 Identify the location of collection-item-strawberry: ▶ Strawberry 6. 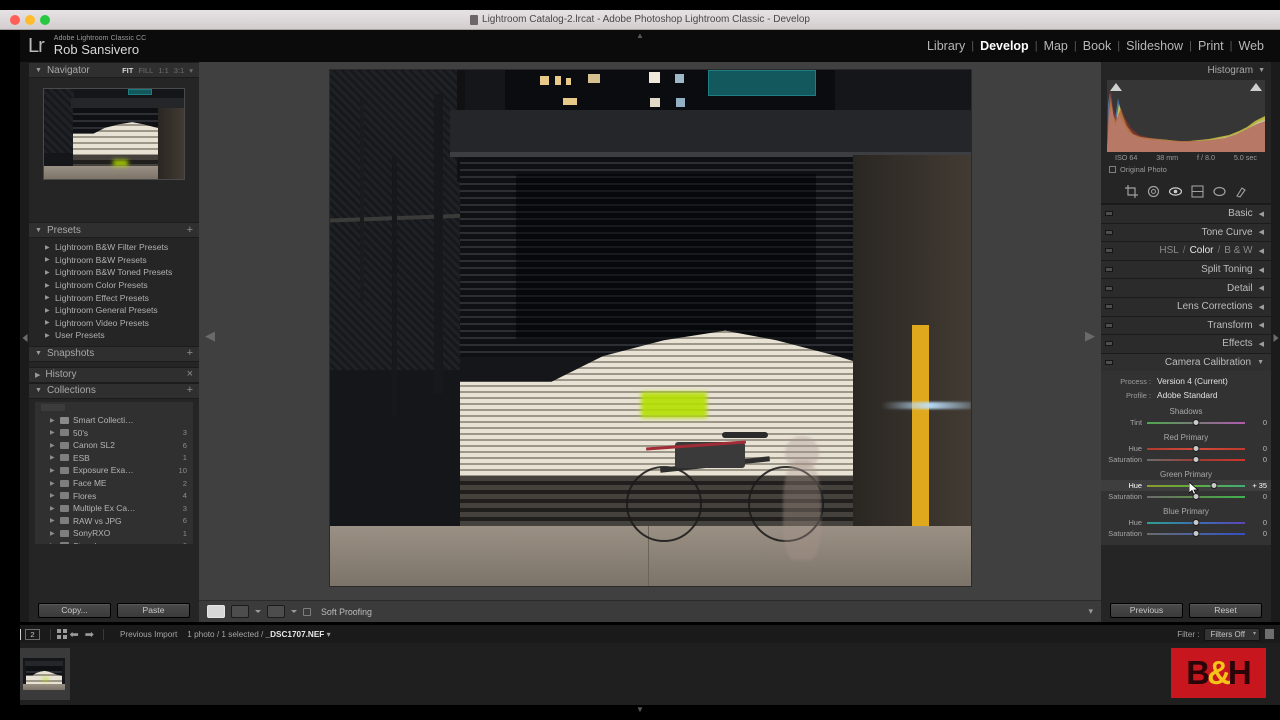
(114, 542).